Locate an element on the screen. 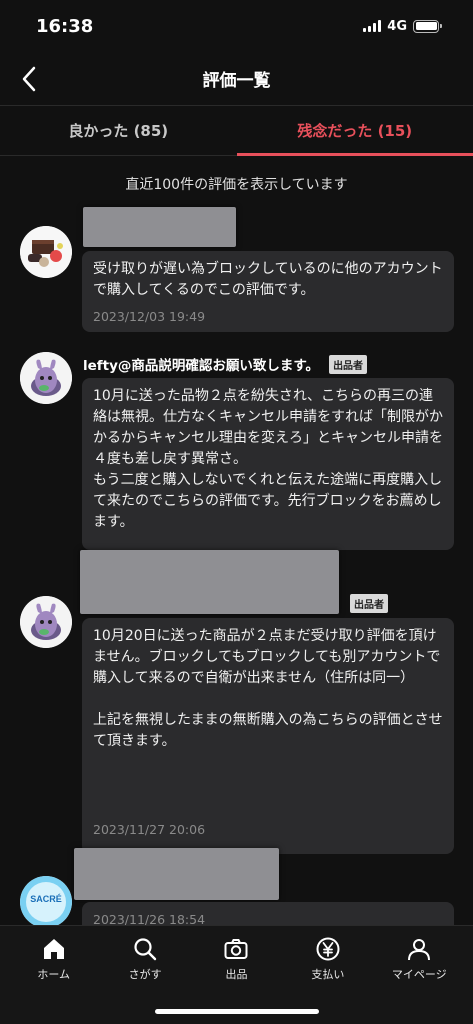 This screenshot has height=1024, width=473. status-indicators: 4G is located at coordinates (402, 26).